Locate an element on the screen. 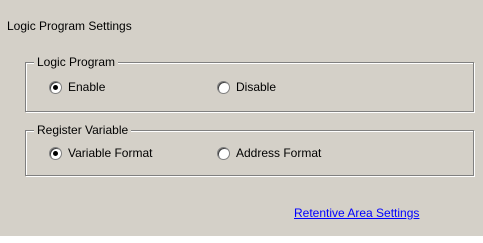 This screenshot has width=483, height=243. retentive-area-settings-link: Retentive Area Settings is located at coordinates (356, 213).